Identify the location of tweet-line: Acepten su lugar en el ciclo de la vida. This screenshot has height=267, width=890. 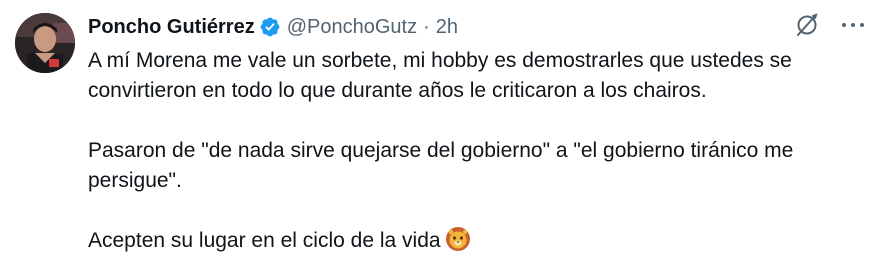
(264, 240).